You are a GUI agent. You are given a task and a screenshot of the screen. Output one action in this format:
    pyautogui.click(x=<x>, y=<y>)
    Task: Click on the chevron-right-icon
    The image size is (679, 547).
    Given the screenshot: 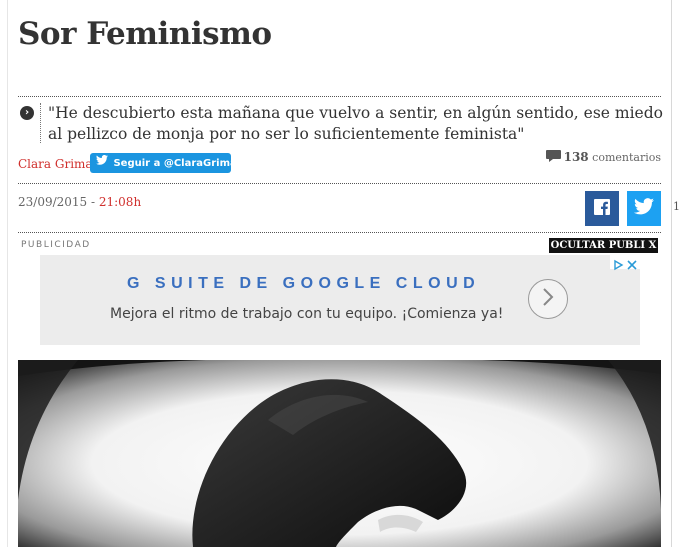 What is the action you would take?
    pyautogui.click(x=548, y=299)
    